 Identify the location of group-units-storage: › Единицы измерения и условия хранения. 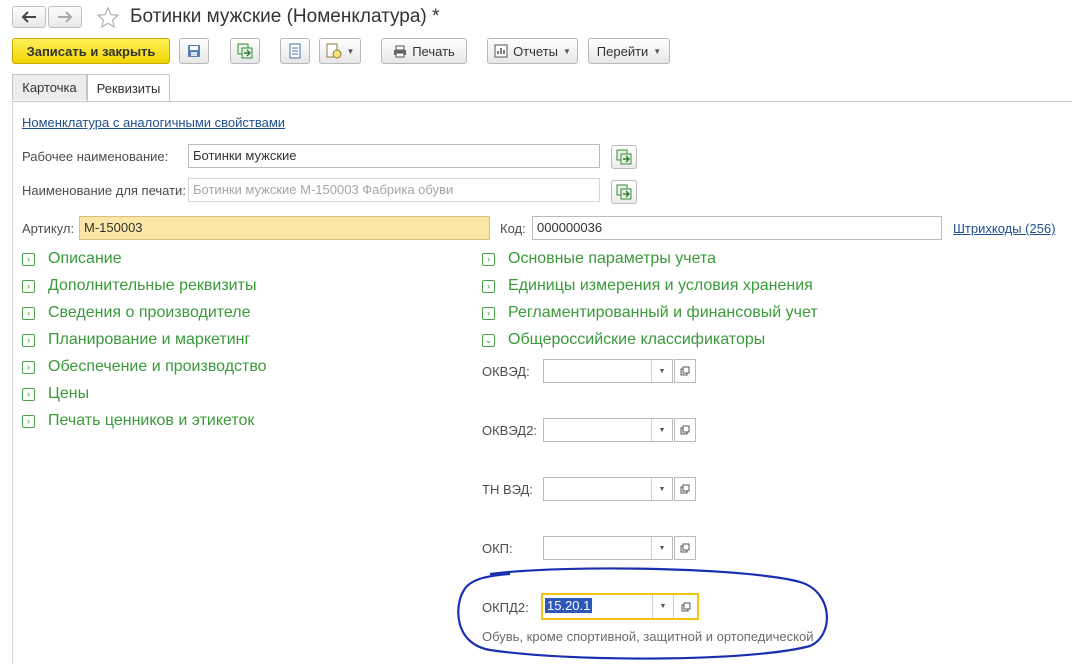
(647, 286).